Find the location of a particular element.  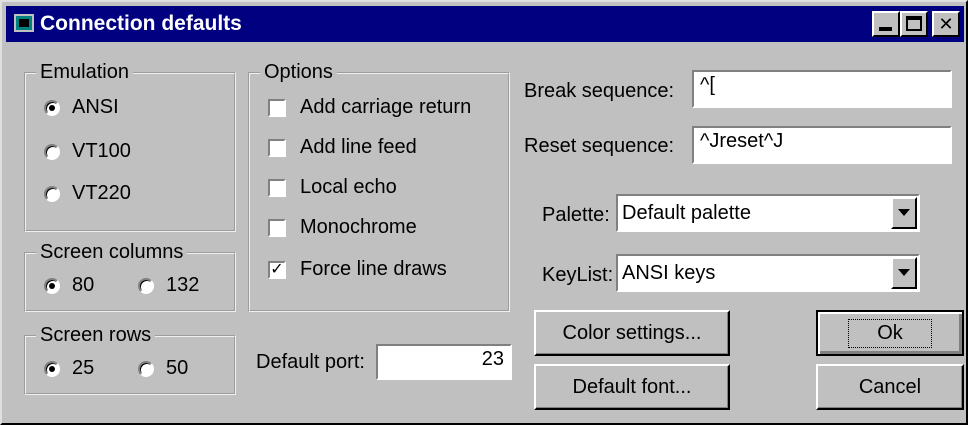

palette-dropdown-icon is located at coordinates (904, 213).